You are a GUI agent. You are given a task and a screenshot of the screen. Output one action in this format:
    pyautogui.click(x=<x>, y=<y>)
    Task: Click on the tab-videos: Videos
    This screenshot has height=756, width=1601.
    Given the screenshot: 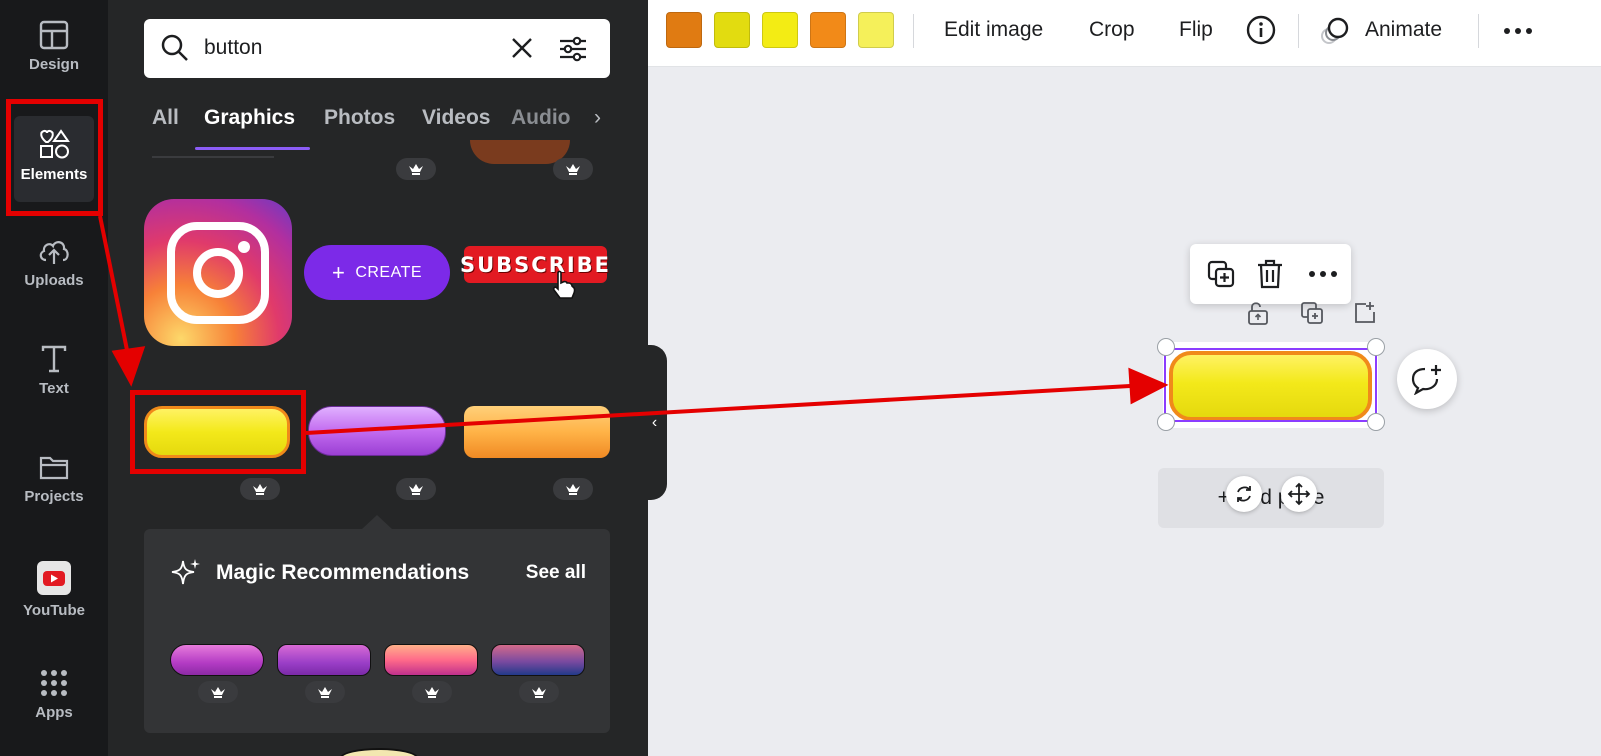 What is the action you would take?
    pyautogui.click(x=456, y=118)
    